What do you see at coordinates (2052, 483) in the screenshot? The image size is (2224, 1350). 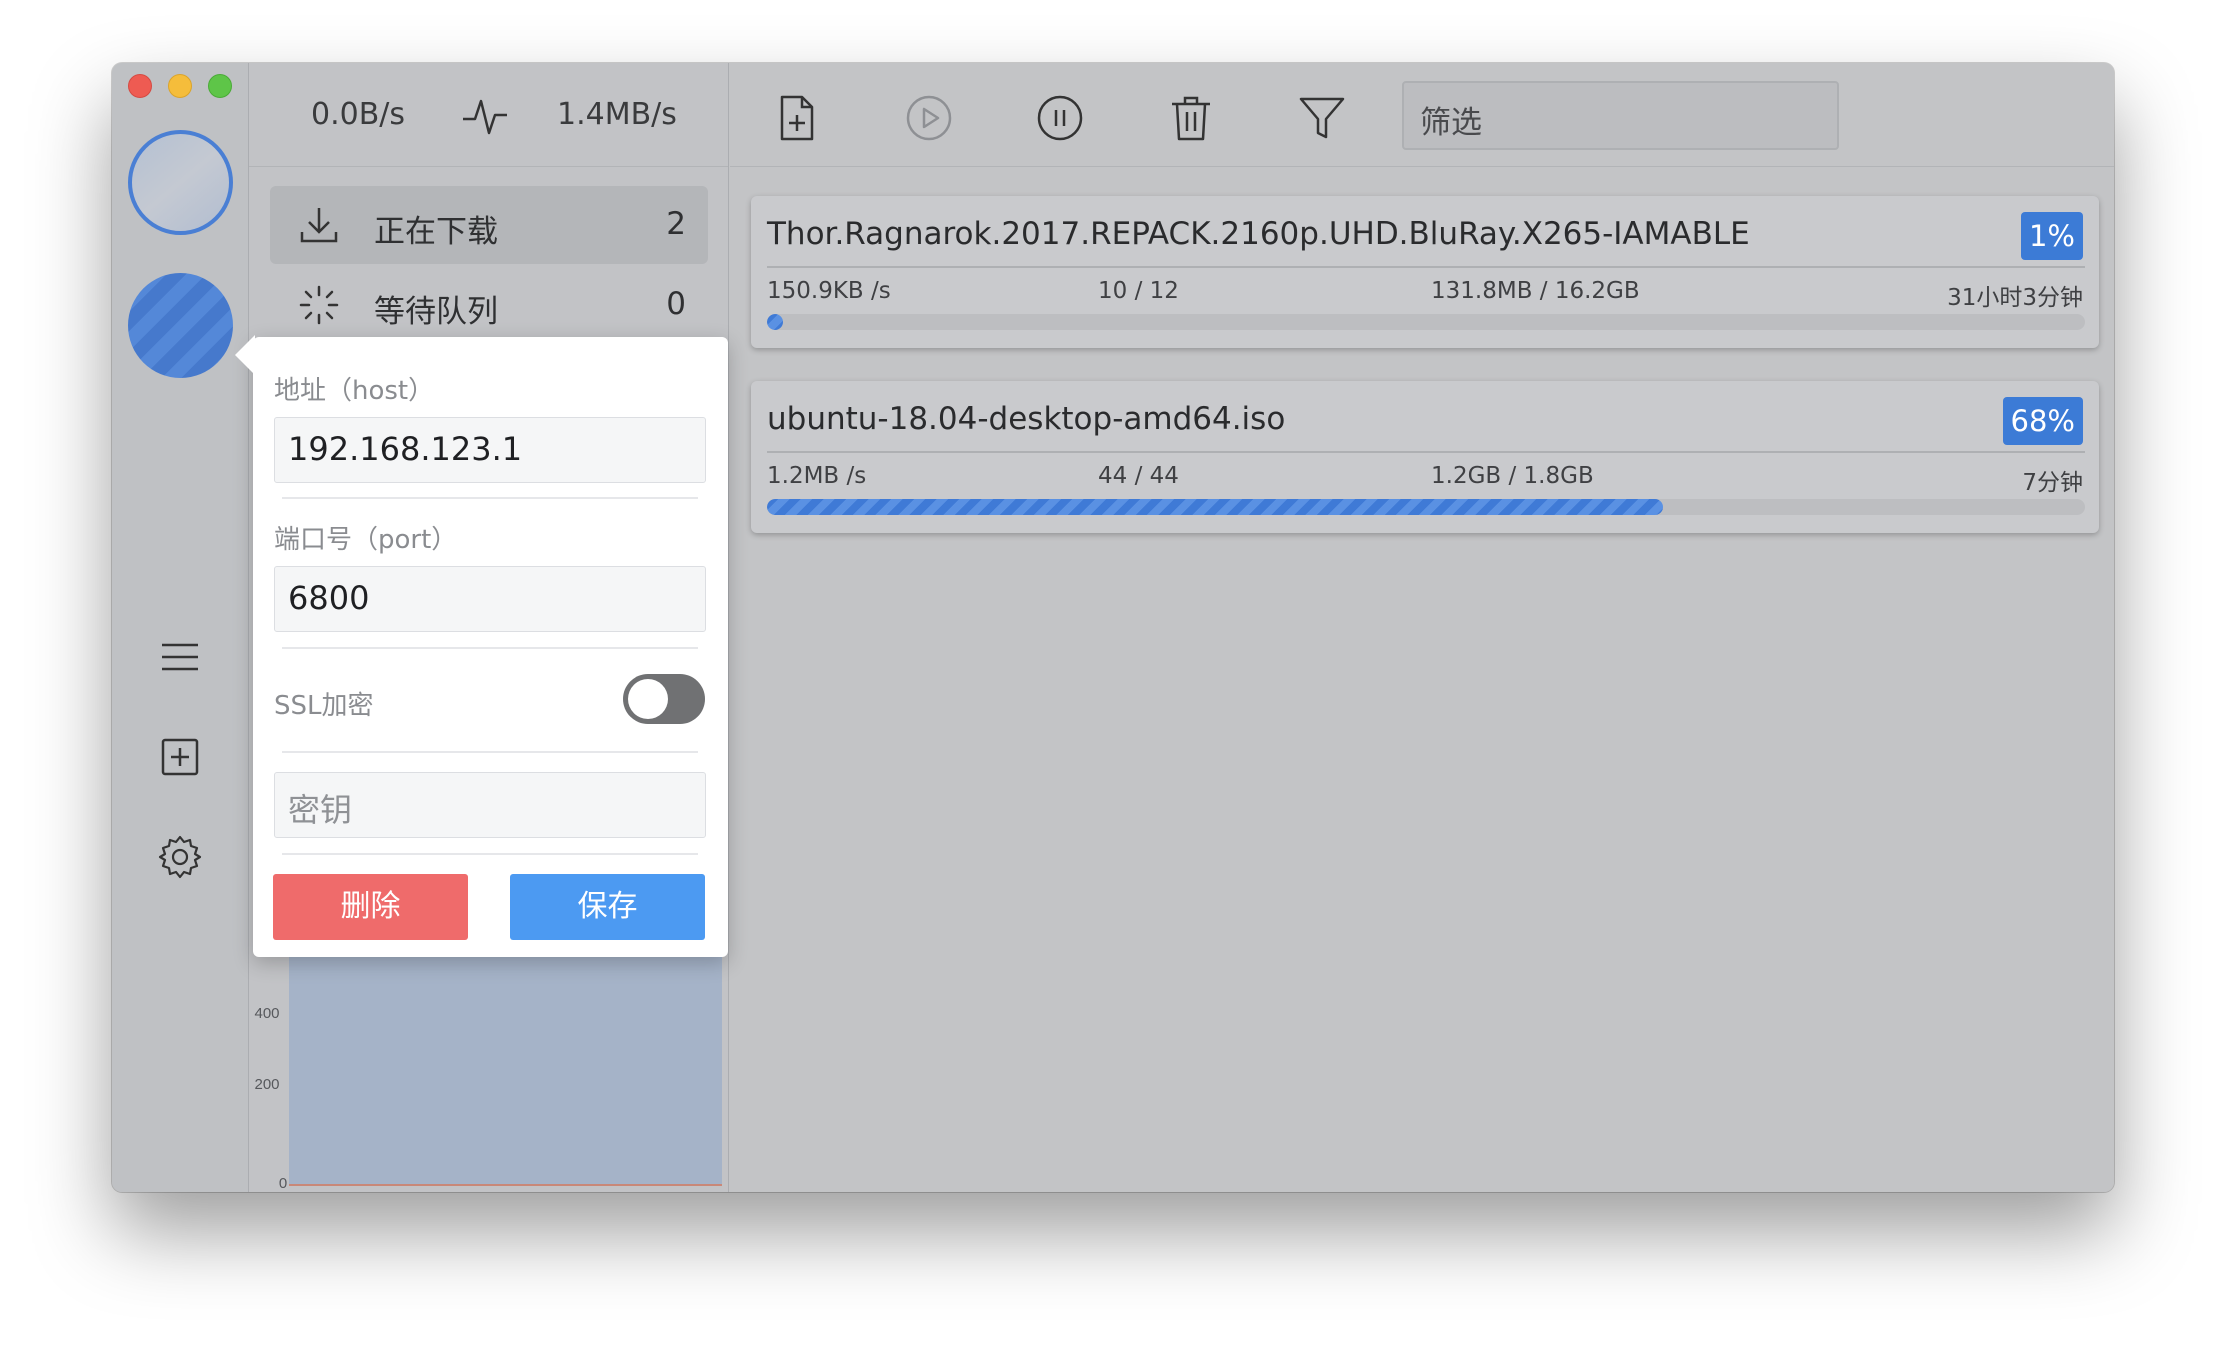 I see `task-remaining: 7分钟` at bounding box center [2052, 483].